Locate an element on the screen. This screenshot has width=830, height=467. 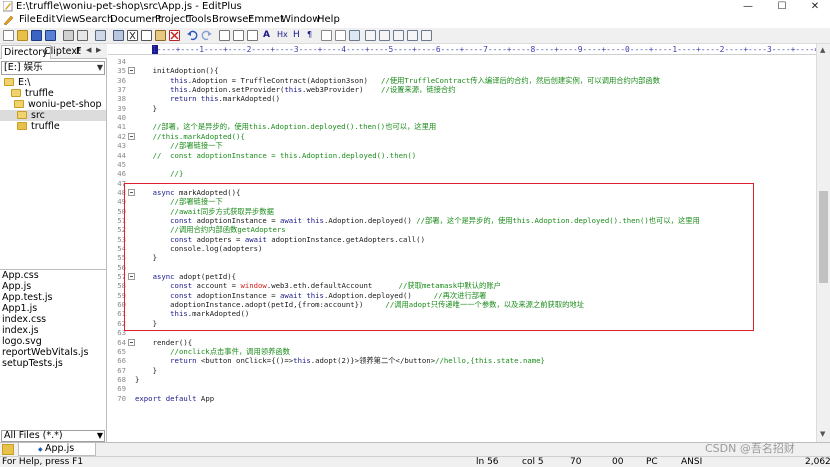
toolbar: A Hx H ¶ is located at coordinates (415, 36).